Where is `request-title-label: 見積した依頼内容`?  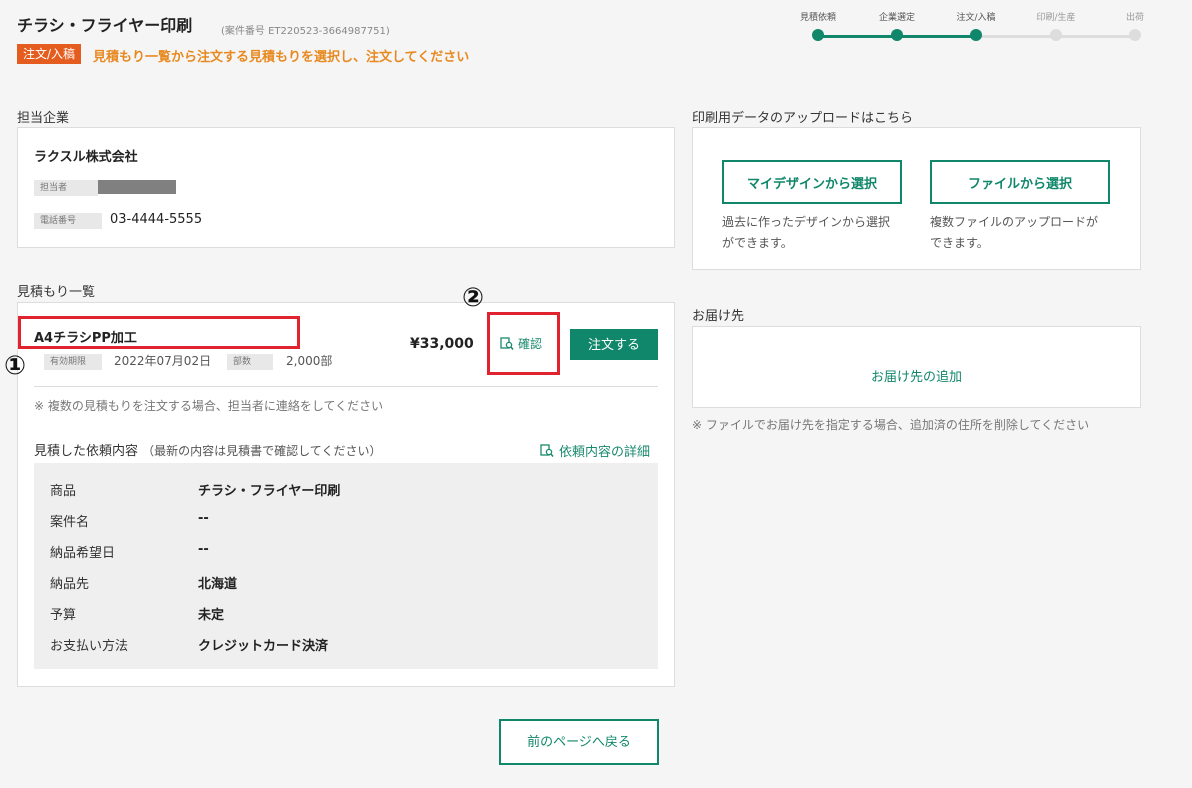
request-title-label: 見積した依頼内容 is located at coordinates (86, 451).